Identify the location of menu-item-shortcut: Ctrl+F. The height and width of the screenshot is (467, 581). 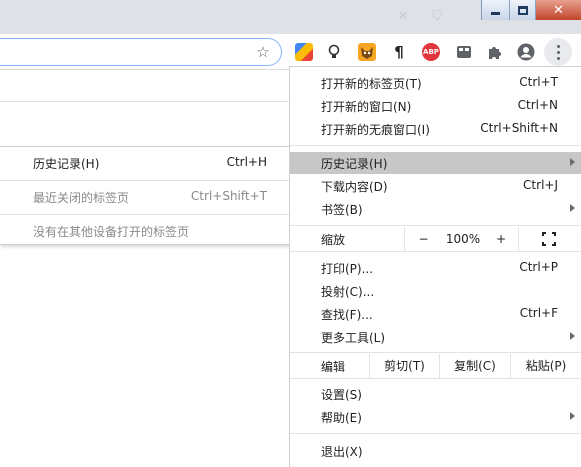
(538, 313).